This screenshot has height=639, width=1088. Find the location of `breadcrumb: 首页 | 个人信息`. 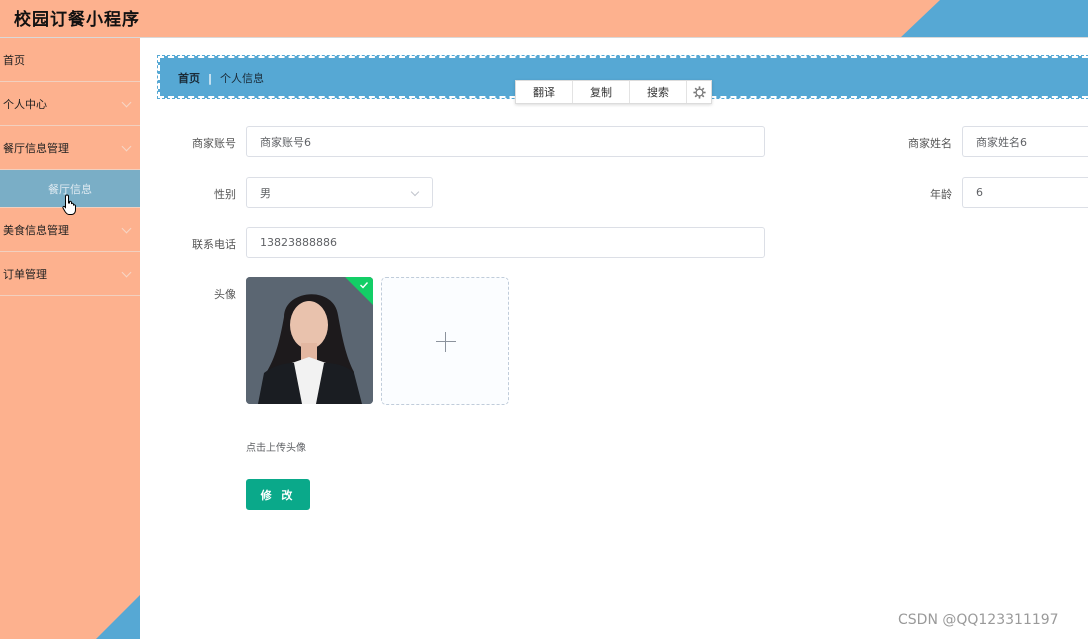

breadcrumb: 首页 | 个人信息 is located at coordinates (221, 78).